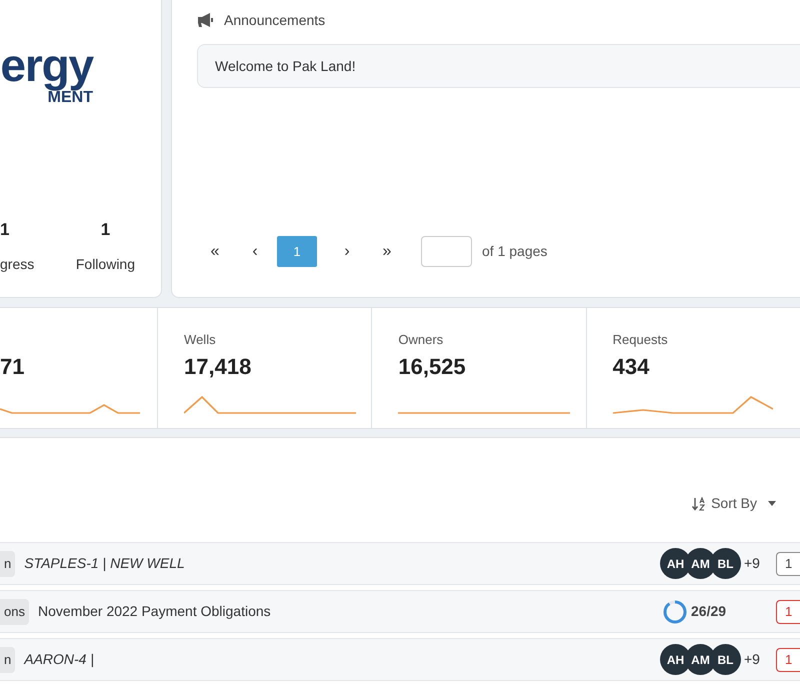 This screenshot has width=800, height=686. Describe the element at coordinates (400, 563) in the screenshot. I see `list-row: n STAPLES-1 | NEW WELL AH AM BL +9 1` at that location.